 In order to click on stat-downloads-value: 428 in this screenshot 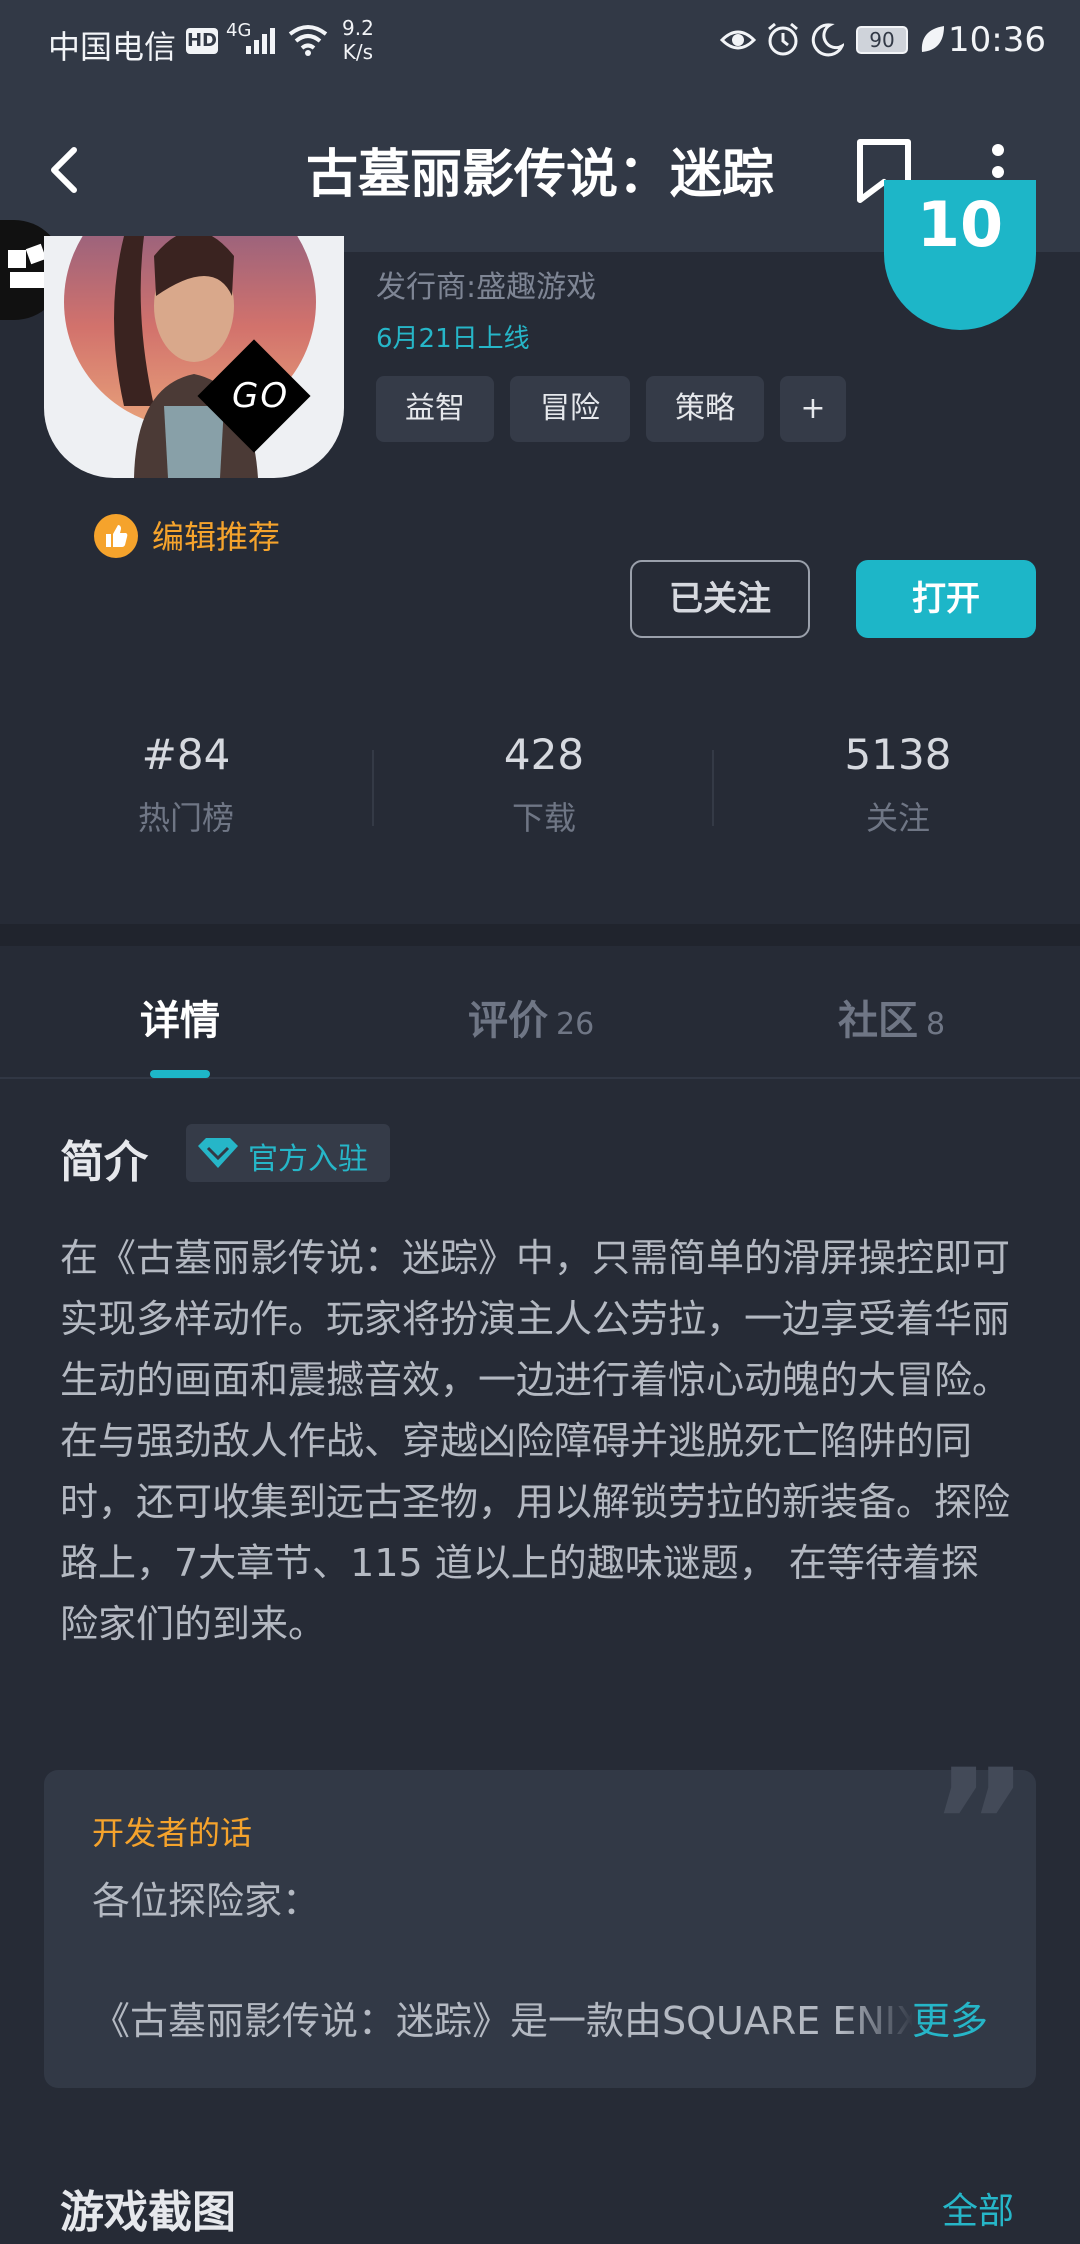, I will do `click(544, 754)`.